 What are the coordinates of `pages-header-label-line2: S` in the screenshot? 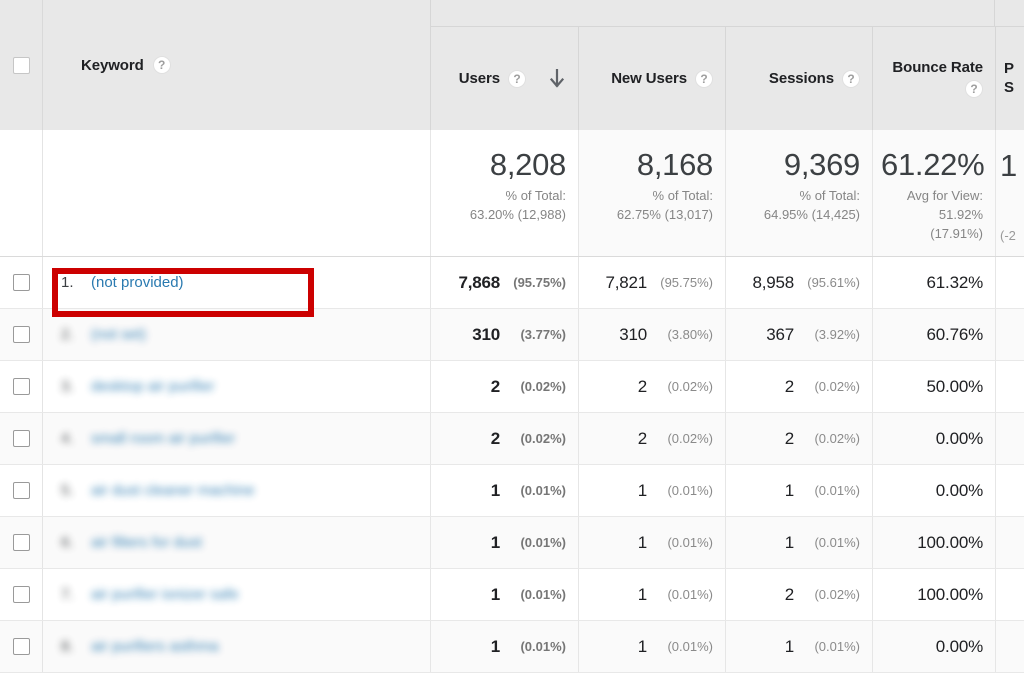 It's located at (1009, 87).